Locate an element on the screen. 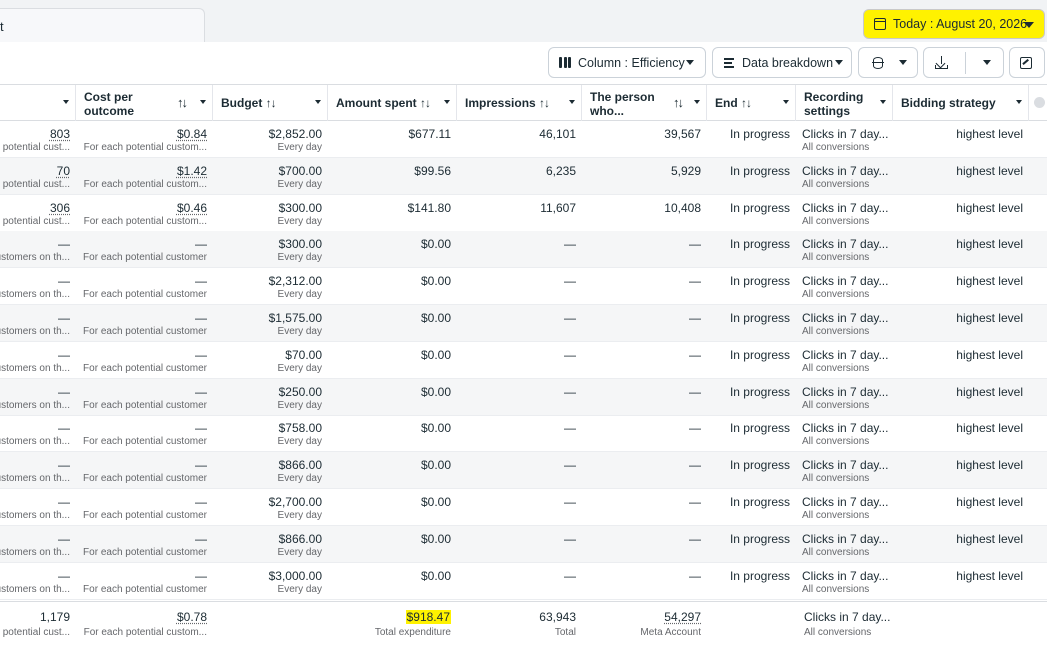 The width and height of the screenshot is (1047, 667). col-end: End ↑↓ is located at coordinates (751, 103).